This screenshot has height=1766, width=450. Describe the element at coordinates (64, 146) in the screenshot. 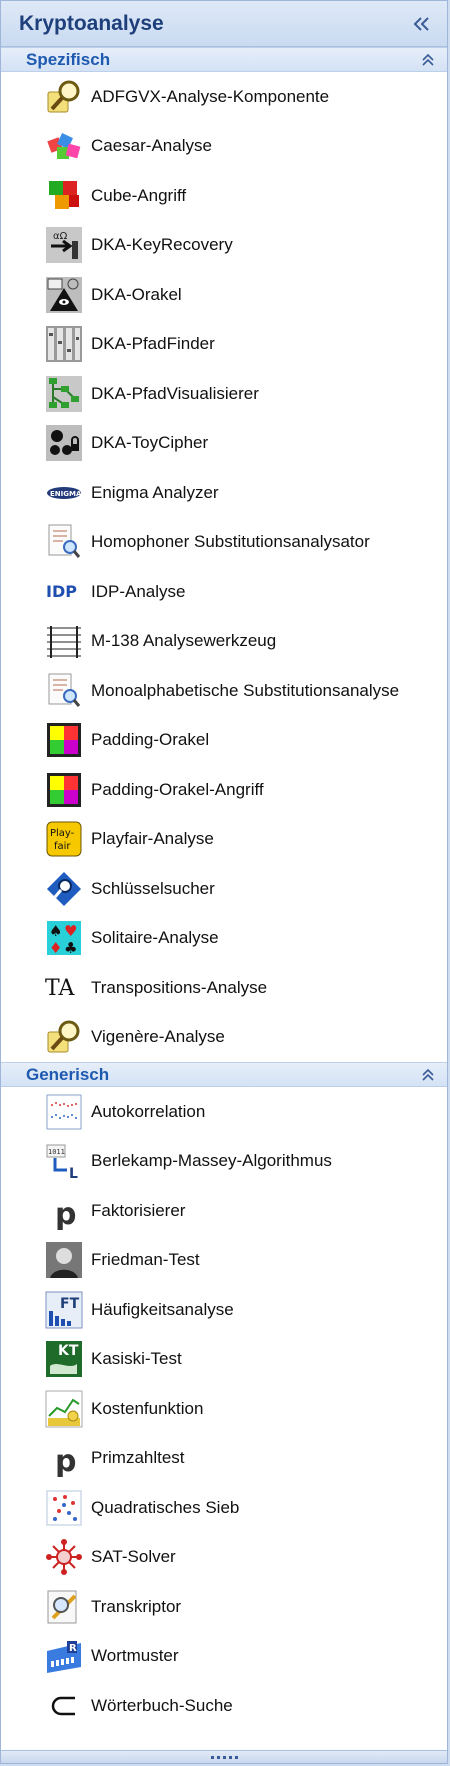

I see `colored-blocks-icon` at that location.